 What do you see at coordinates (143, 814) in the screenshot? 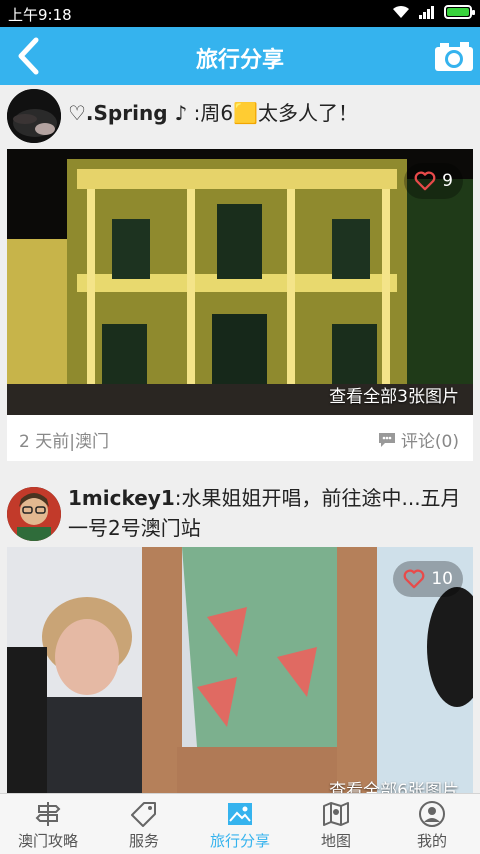
I see `tag-icon` at bounding box center [143, 814].